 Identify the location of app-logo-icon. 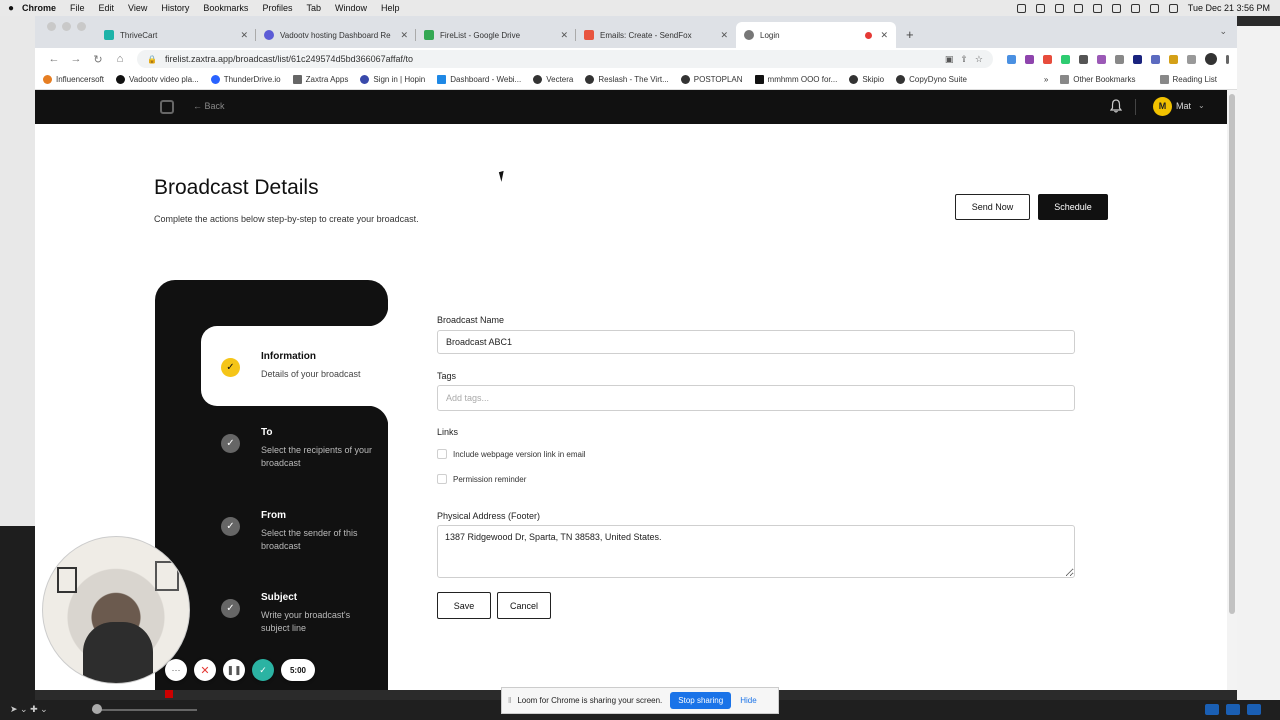
(167, 107).